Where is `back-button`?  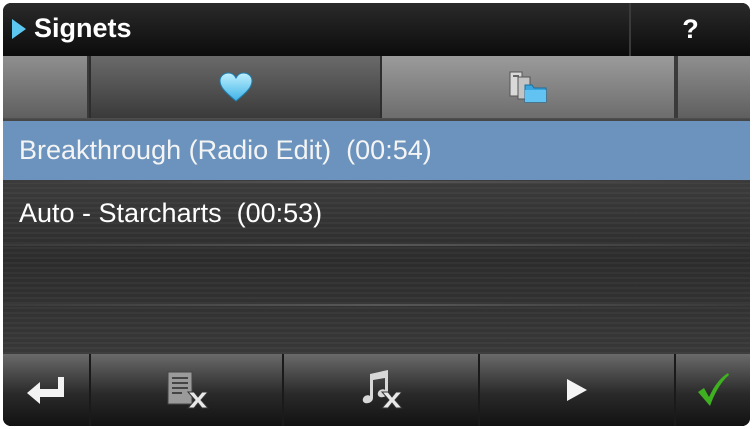 back-button is located at coordinates (46, 390).